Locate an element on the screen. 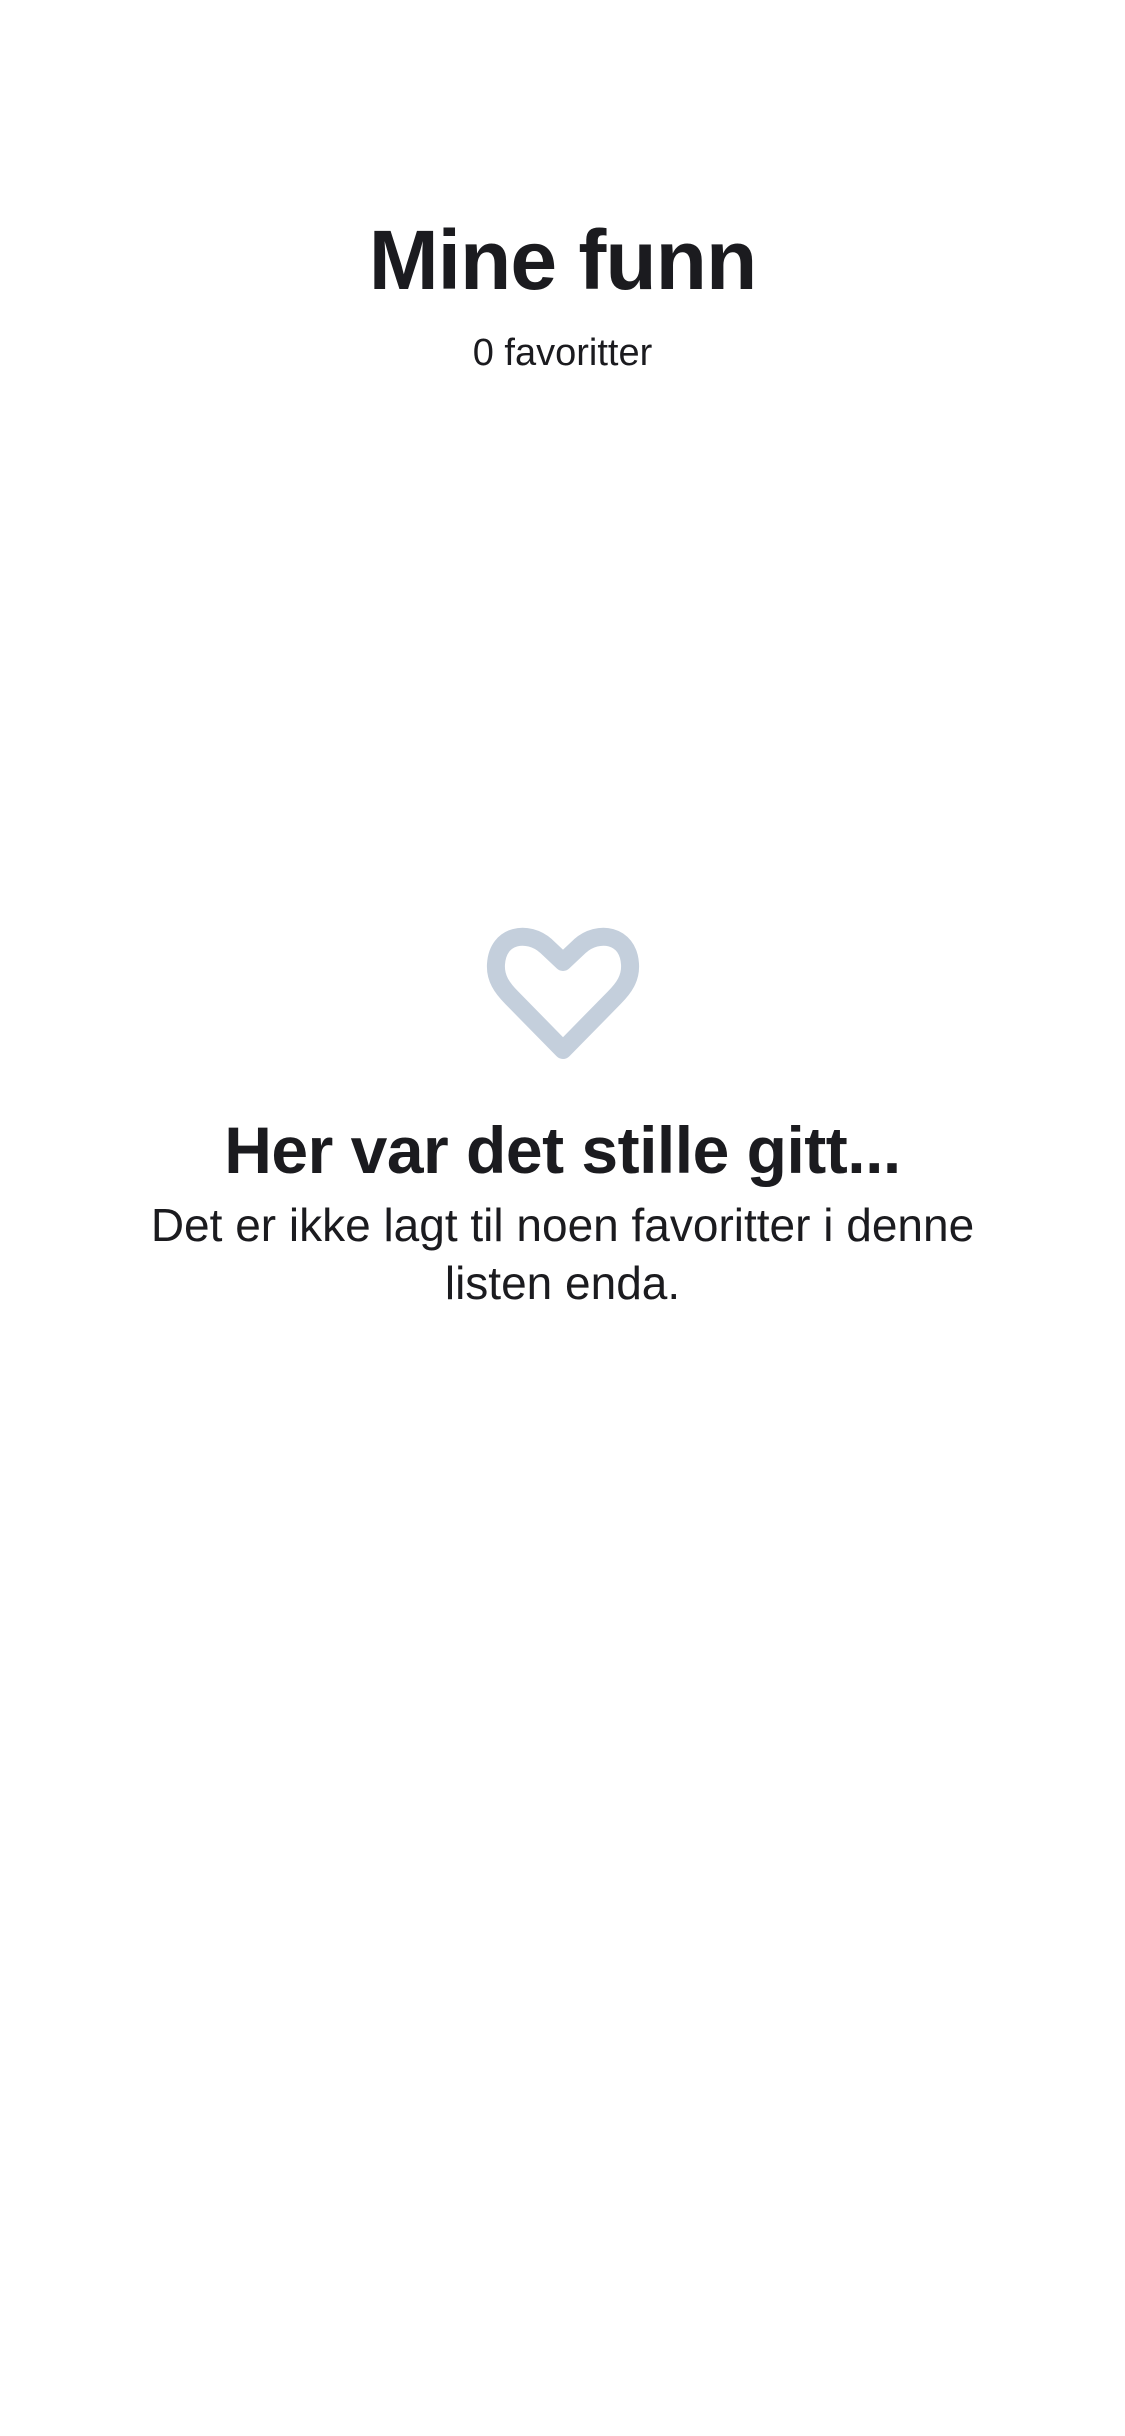  page-title: Mine funn is located at coordinates (563, 260).